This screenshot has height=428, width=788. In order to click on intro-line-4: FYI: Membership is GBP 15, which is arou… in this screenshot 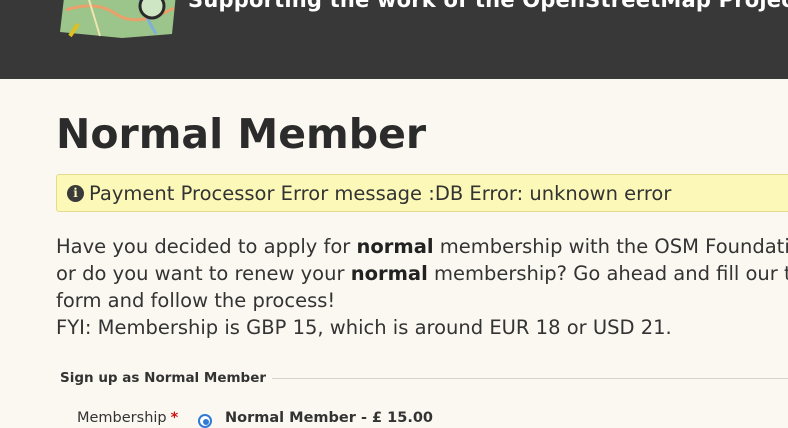, I will do `click(364, 327)`.